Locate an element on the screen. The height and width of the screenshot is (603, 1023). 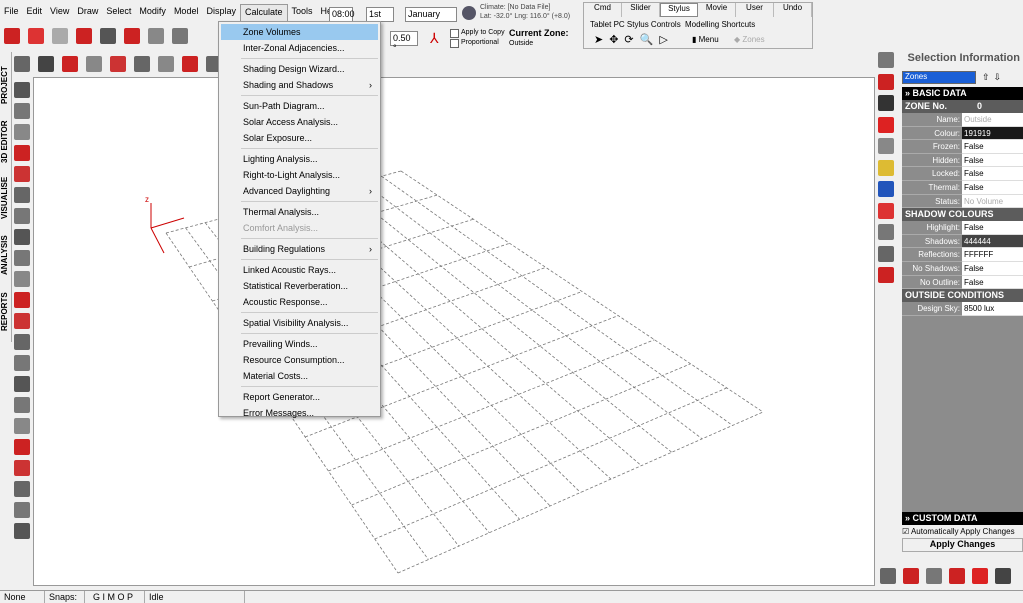
menu-edit: Edit is located at coordinates (35, 13).